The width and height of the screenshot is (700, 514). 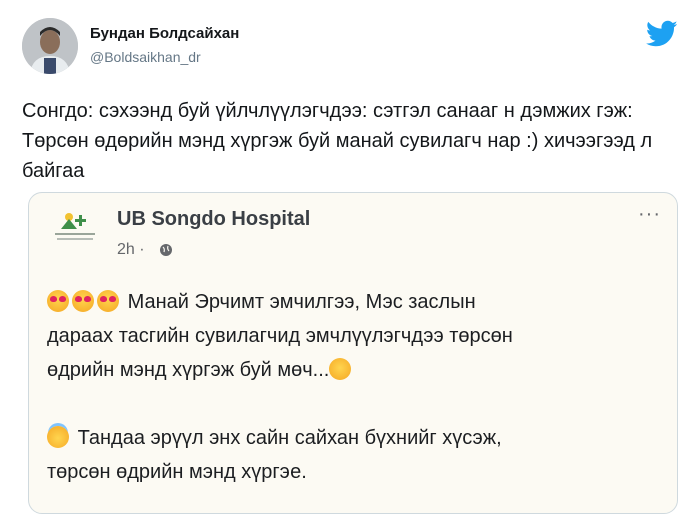 I want to click on author-handle: @Boldsaikhan_dr, so click(x=145, y=57).